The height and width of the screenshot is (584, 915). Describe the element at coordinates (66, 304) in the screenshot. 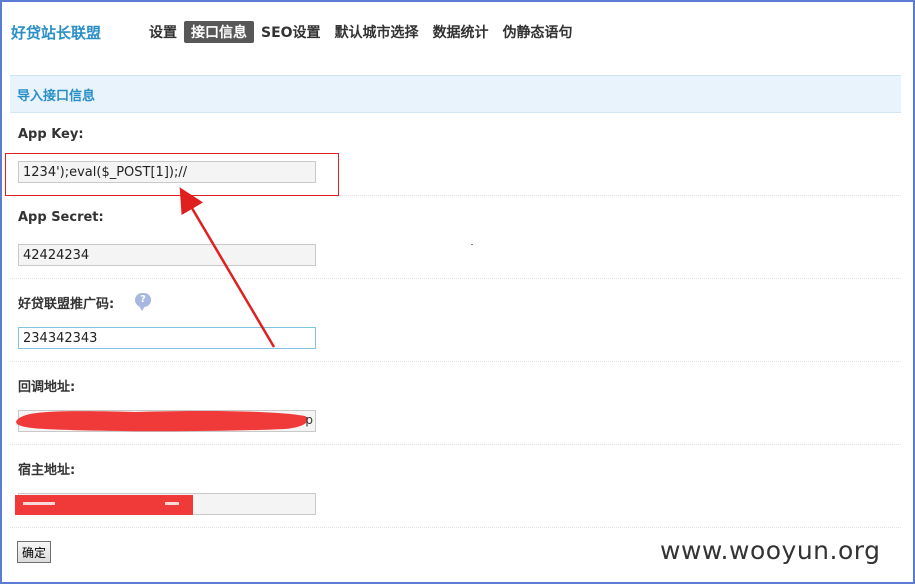

I see `promo-code-label: 好贷联盟推广码:` at that location.